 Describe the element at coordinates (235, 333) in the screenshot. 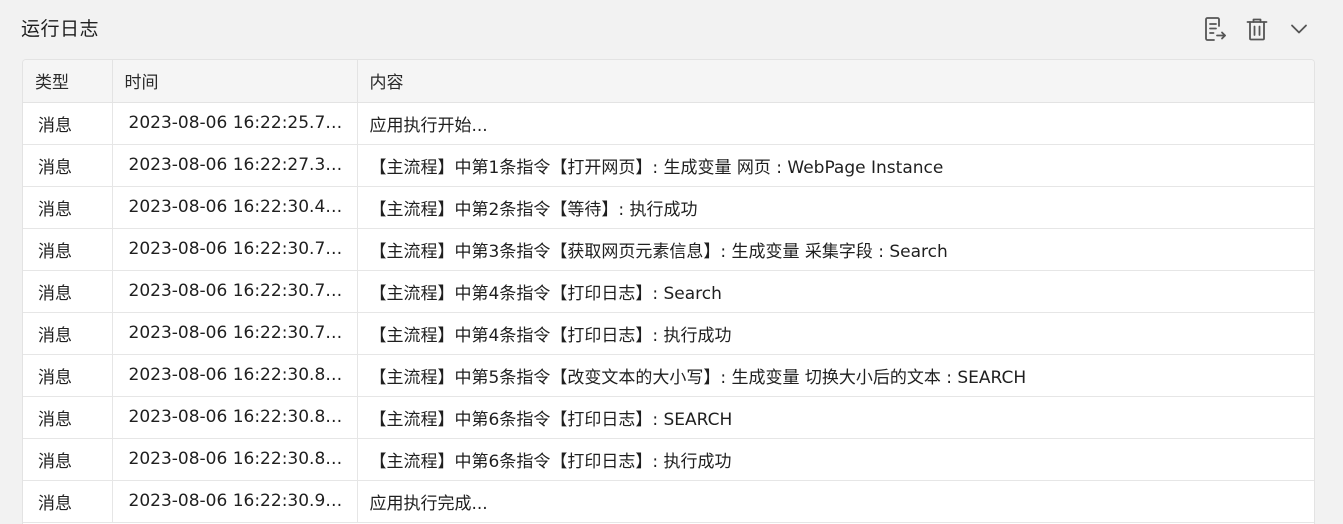

I see `log-time-cell: 2023-08-06 16:22:30.771` at that location.